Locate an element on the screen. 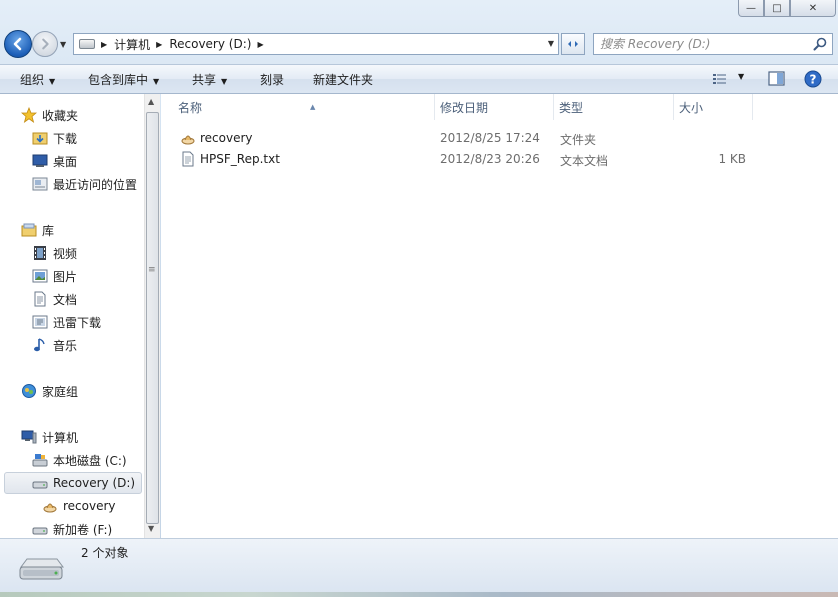  arrow-left-icon is located at coordinates (17, 44).